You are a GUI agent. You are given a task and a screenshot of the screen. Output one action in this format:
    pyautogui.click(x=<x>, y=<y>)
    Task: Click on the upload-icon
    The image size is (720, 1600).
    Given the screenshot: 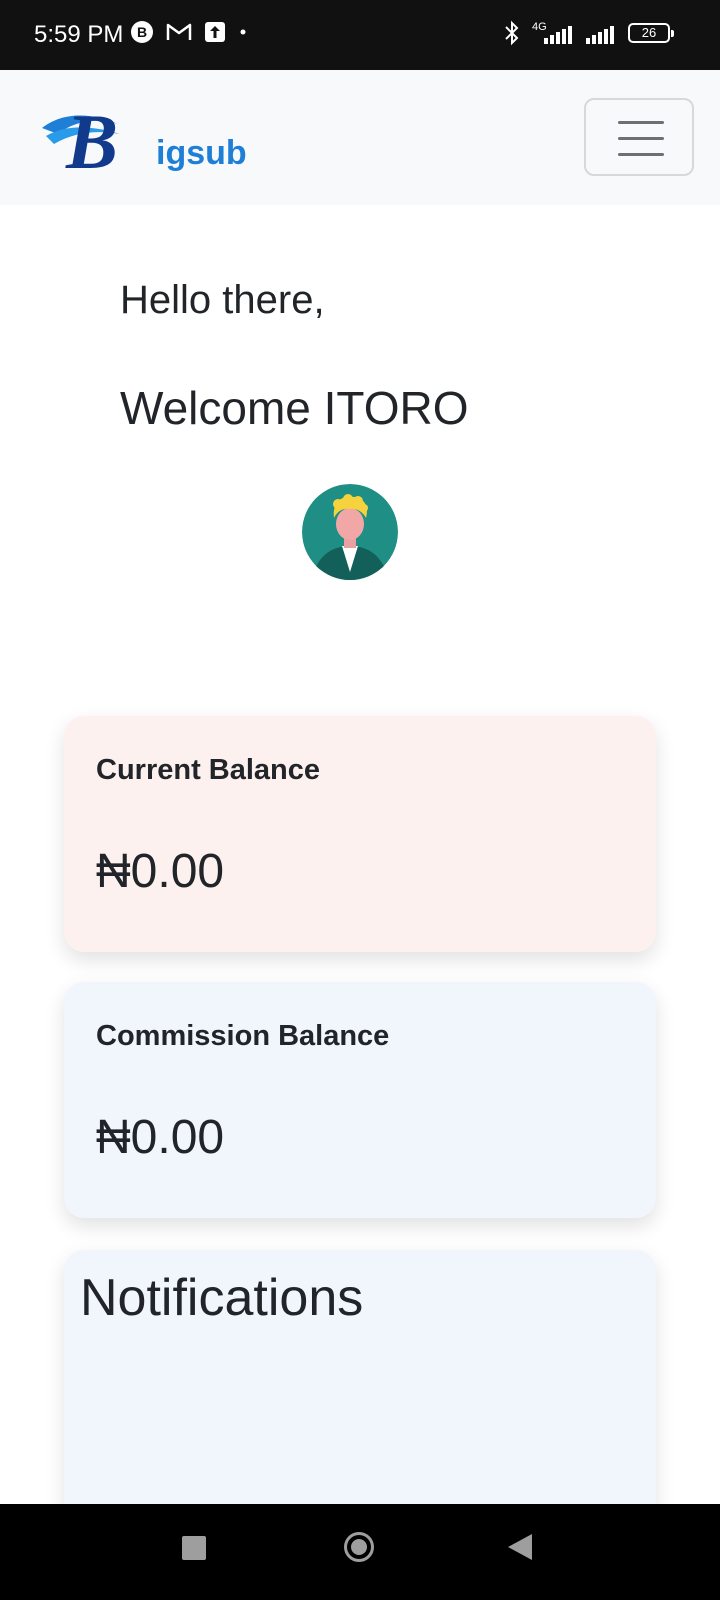 What is the action you would take?
    pyautogui.click(x=215, y=32)
    